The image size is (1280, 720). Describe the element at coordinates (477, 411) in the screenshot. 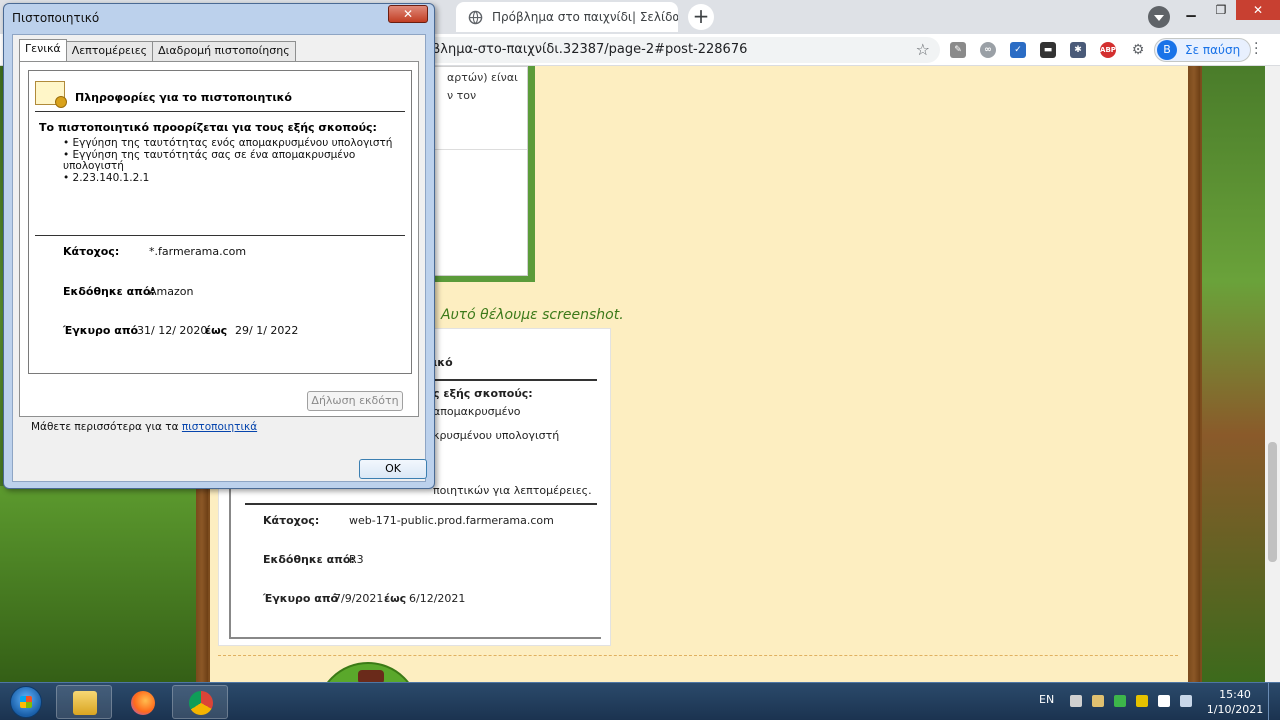

I see `screenshot-purpose-1: απομακρυσμένο` at that location.